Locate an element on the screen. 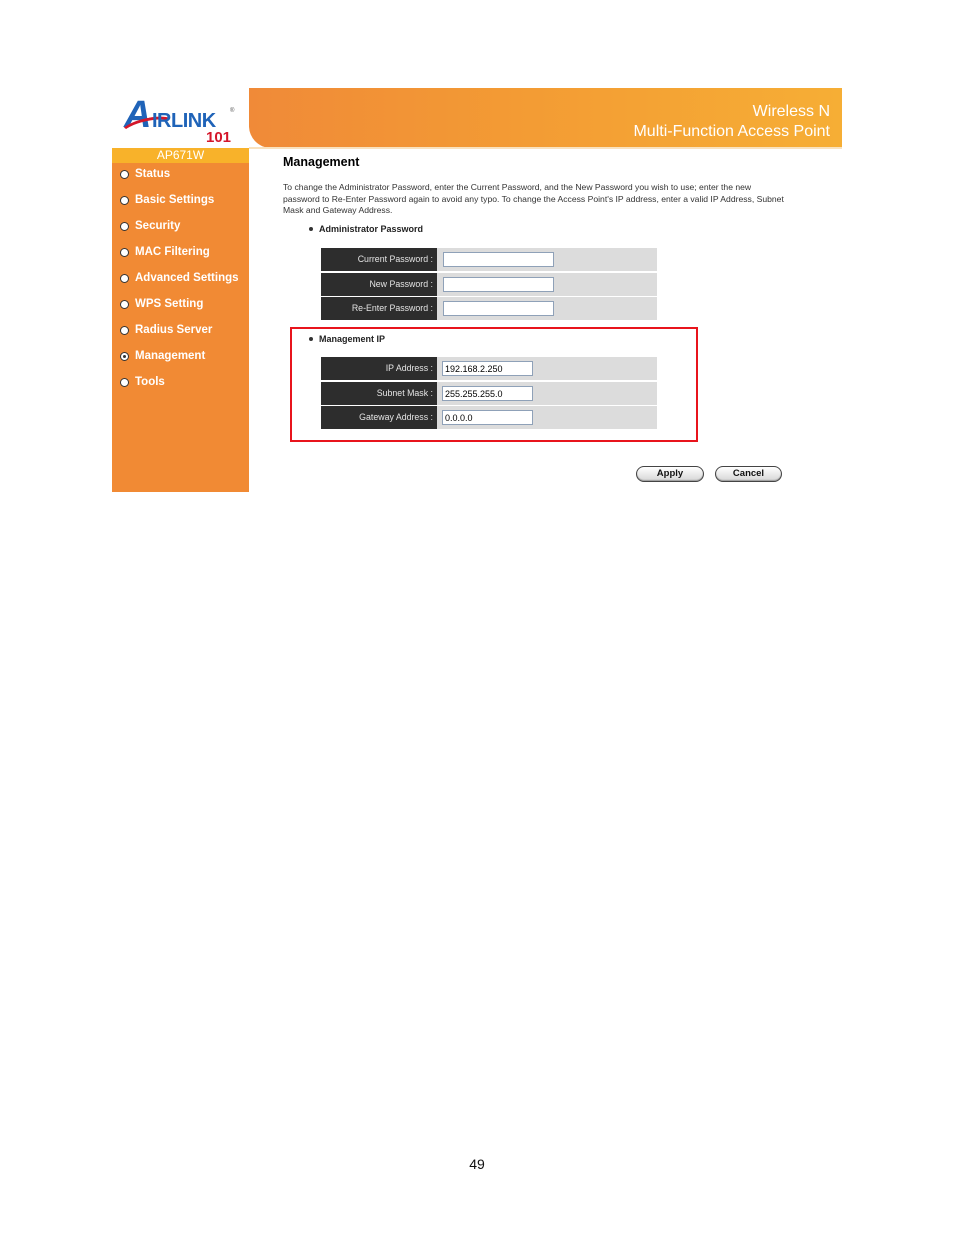 The height and width of the screenshot is (1235, 954). ip-address-input is located at coordinates (487, 368).